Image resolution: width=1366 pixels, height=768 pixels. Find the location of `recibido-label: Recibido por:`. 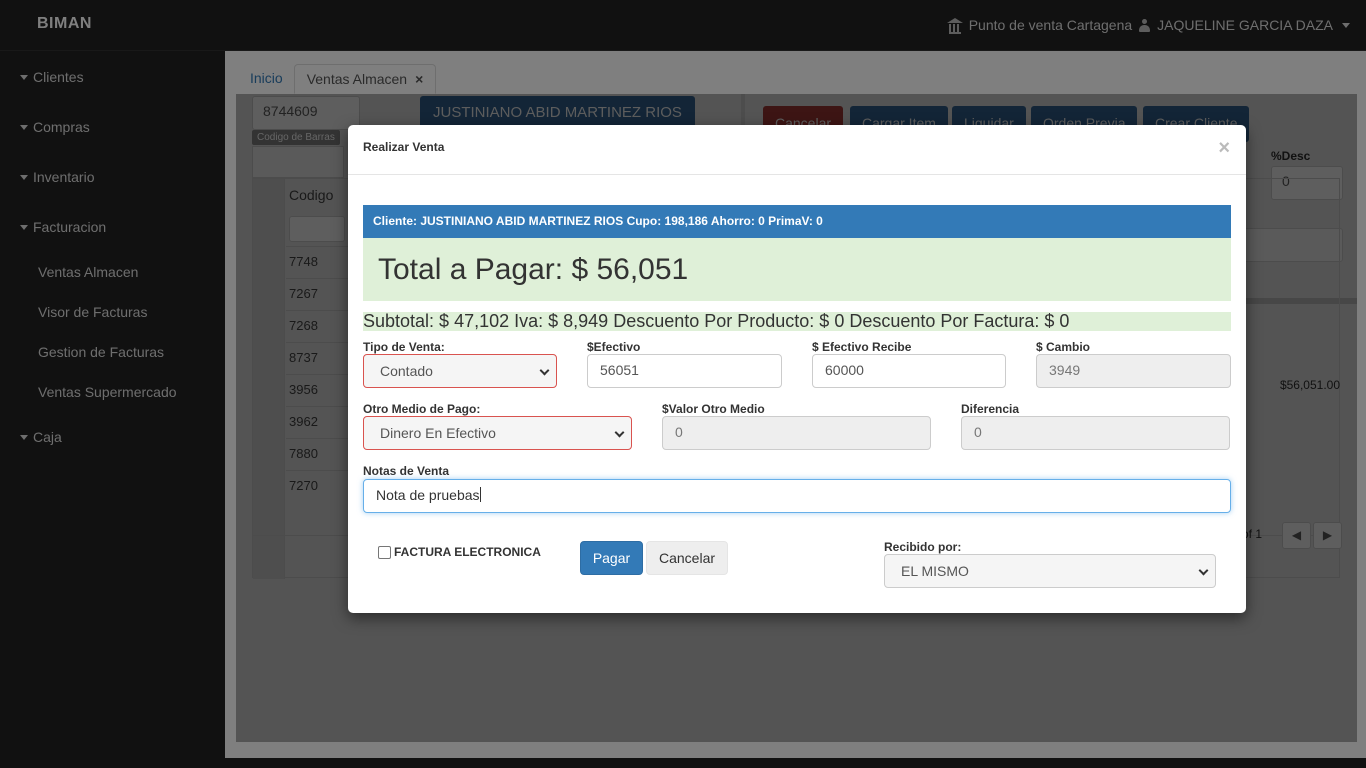

recibido-label: Recibido por: is located at coordinates (923, 547).